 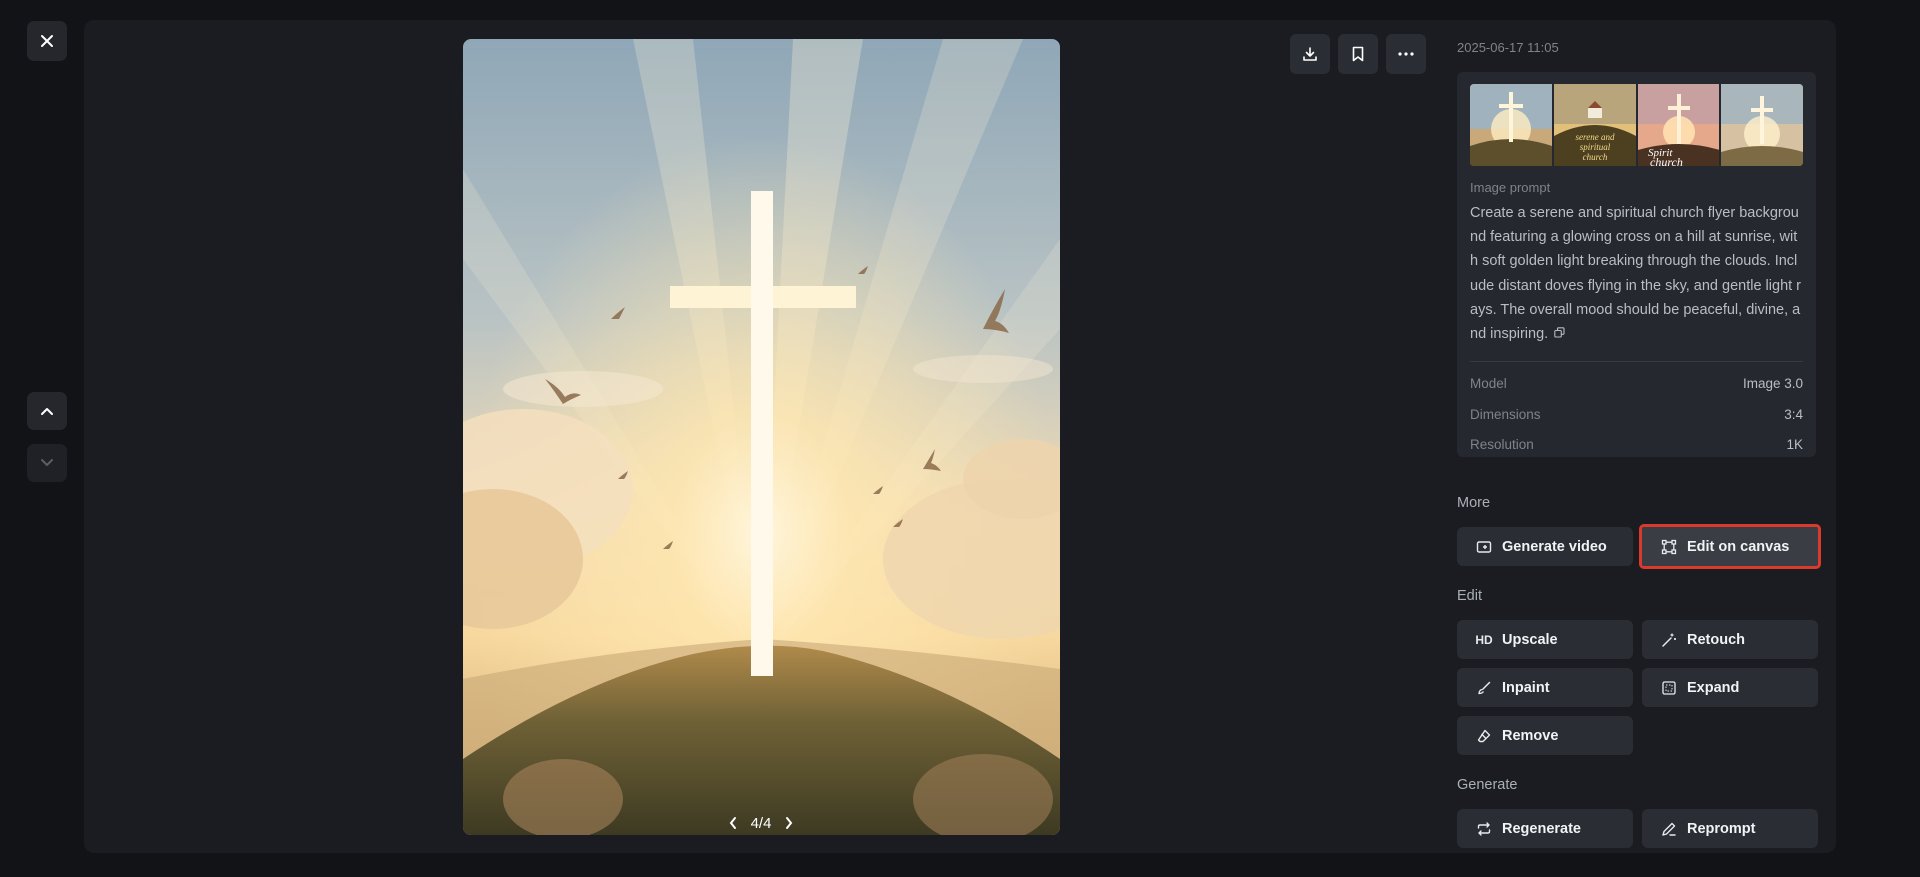 I want to click on video-plus-icon, so click(x=1484, y=547).